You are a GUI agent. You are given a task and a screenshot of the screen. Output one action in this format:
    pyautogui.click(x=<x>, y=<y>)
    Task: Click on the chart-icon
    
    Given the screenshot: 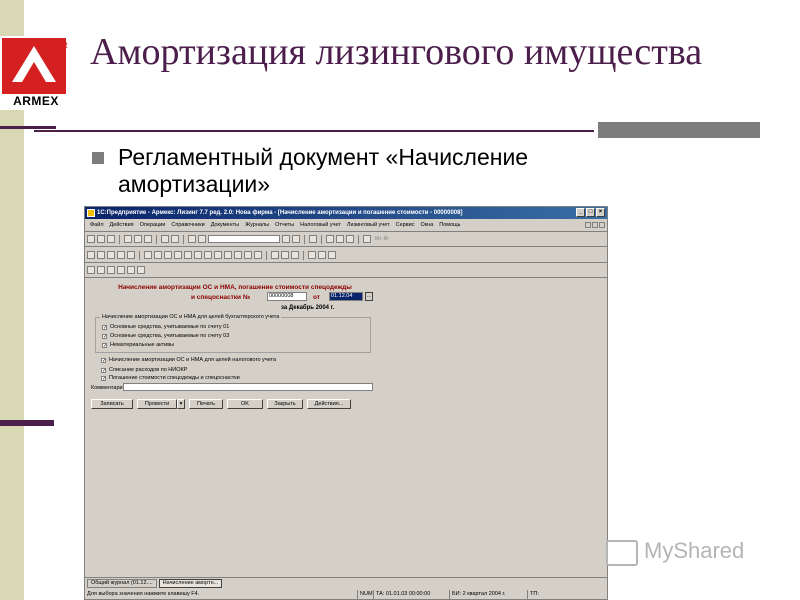 What is the action you would take?
    pyautogui.click(x=312, y=255)
    